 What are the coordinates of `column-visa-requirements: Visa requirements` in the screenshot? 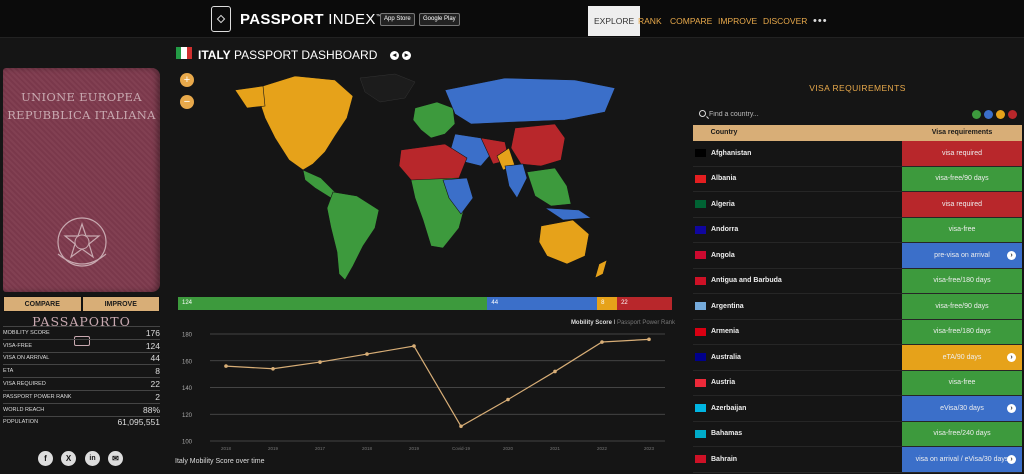 It's located at (962, 133).